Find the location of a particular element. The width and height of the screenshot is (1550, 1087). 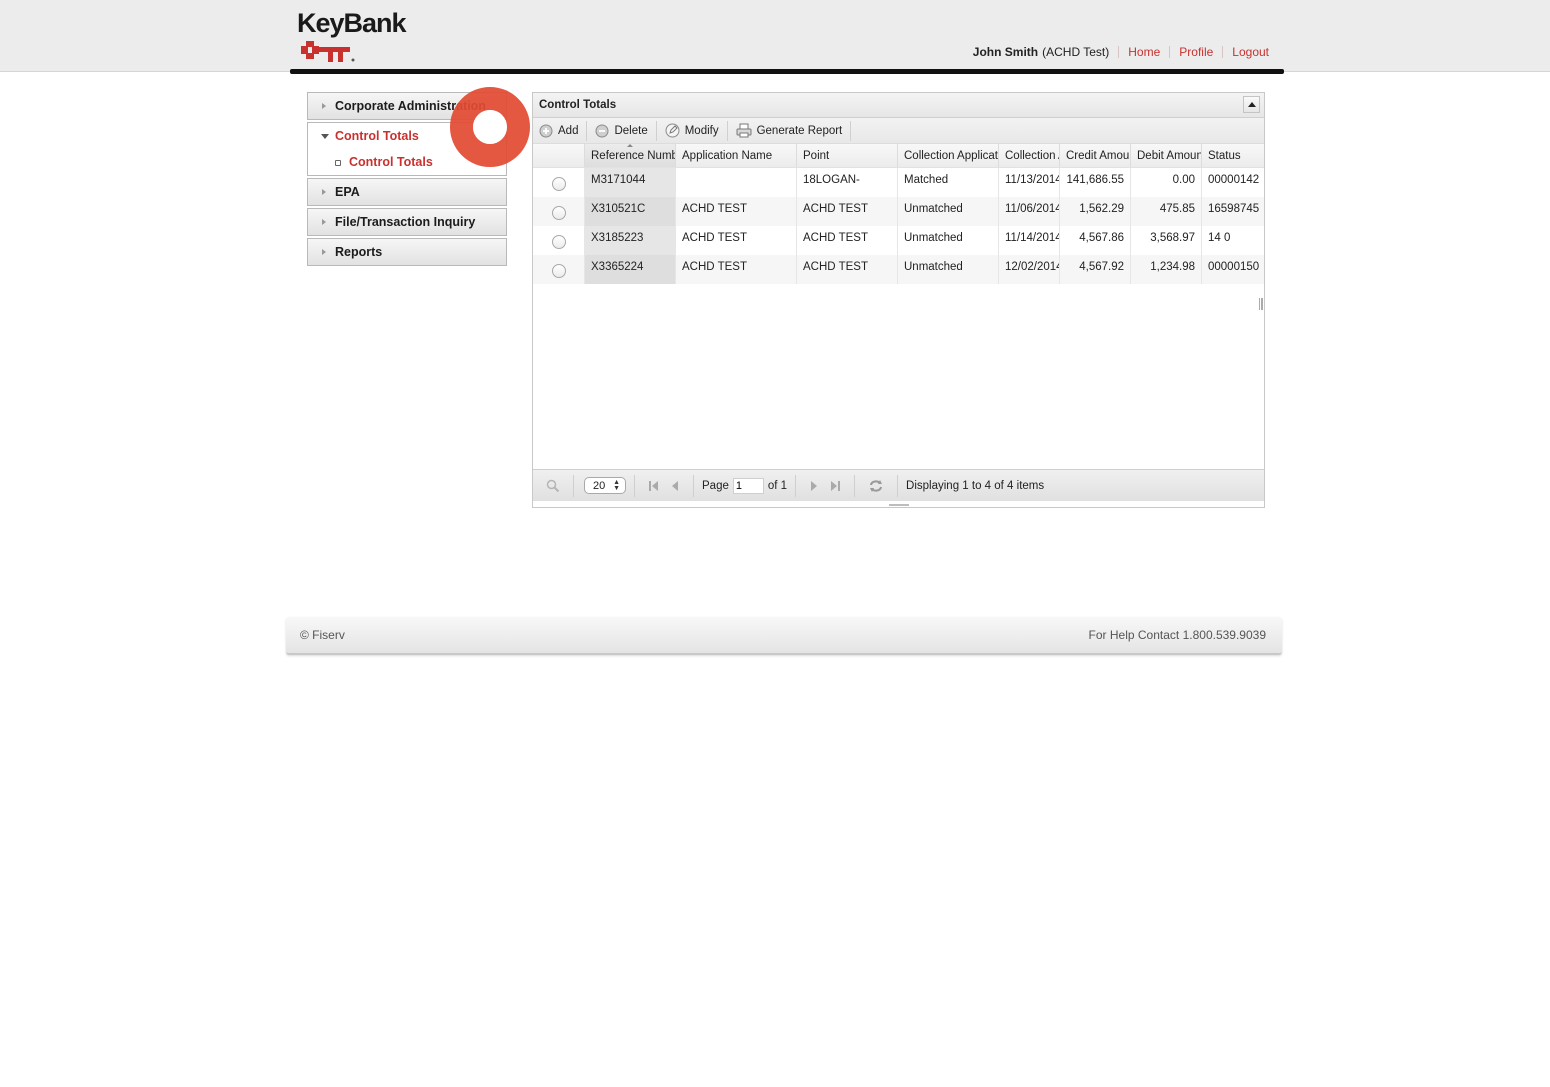

last-page-icon is located at coordinates (835, 486).